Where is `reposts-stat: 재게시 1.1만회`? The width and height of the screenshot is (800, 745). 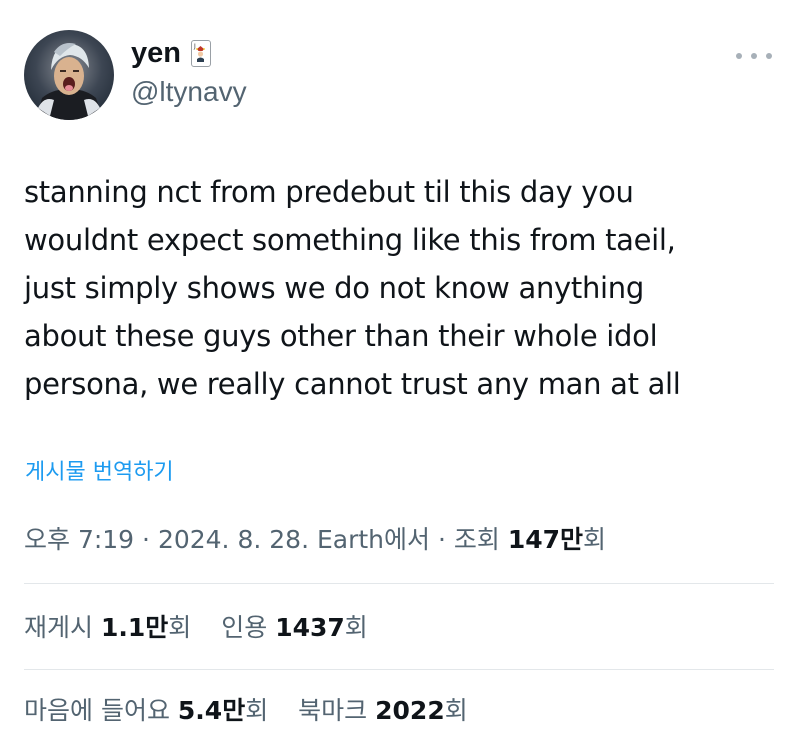 reposts-stat: 재게시 1.1만회 is located at coordinates (107, 628).